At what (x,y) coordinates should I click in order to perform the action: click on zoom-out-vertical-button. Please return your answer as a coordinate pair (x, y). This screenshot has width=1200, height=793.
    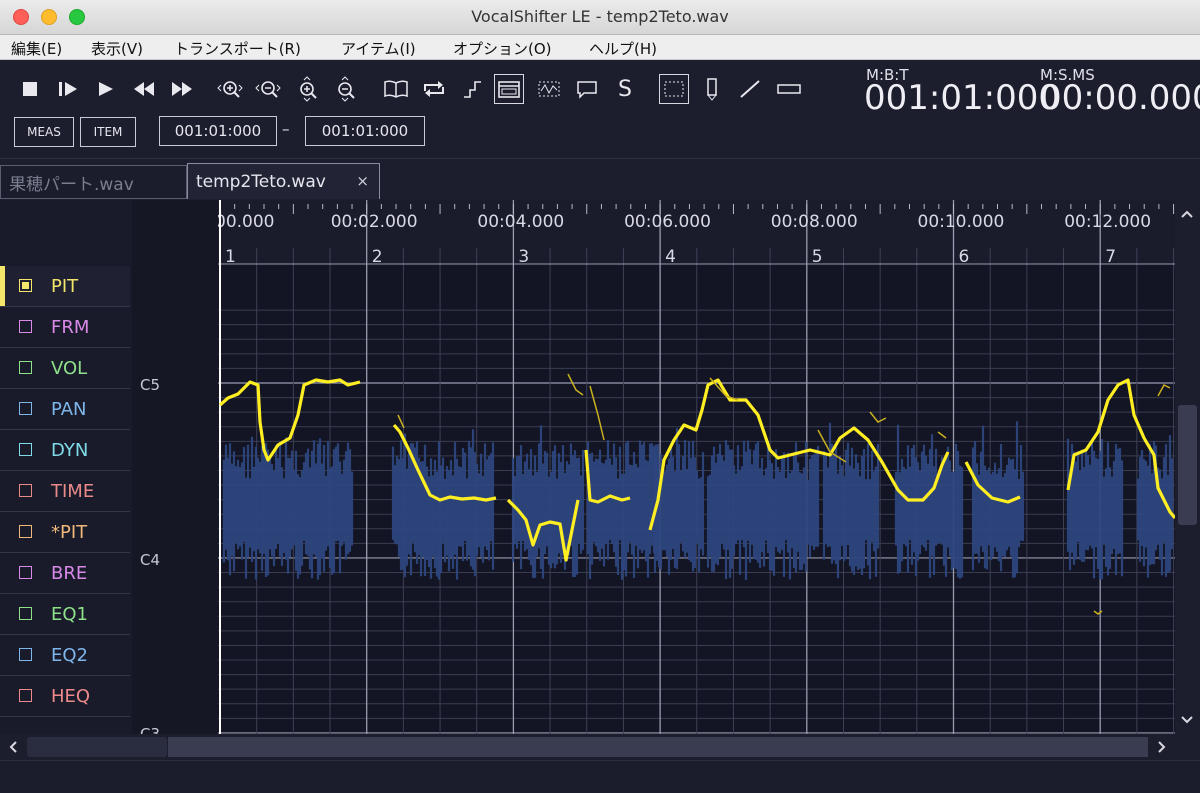
    Looking at the image, I should click on (346, 89).